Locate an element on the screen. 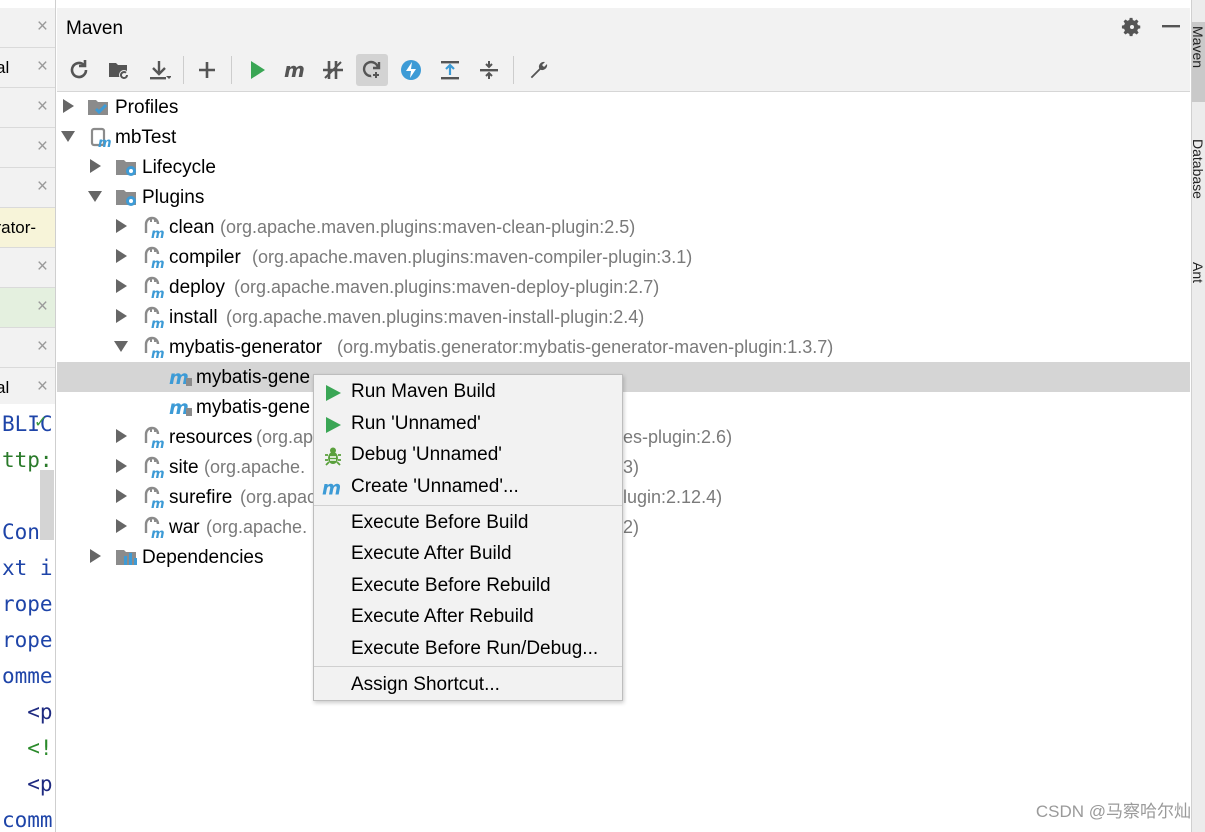 The width and height of the screenshot is (1205, 832). tree-node-plugin: m resources (org.ap es-plugin:2.6) is located at coordinates (623, 437).